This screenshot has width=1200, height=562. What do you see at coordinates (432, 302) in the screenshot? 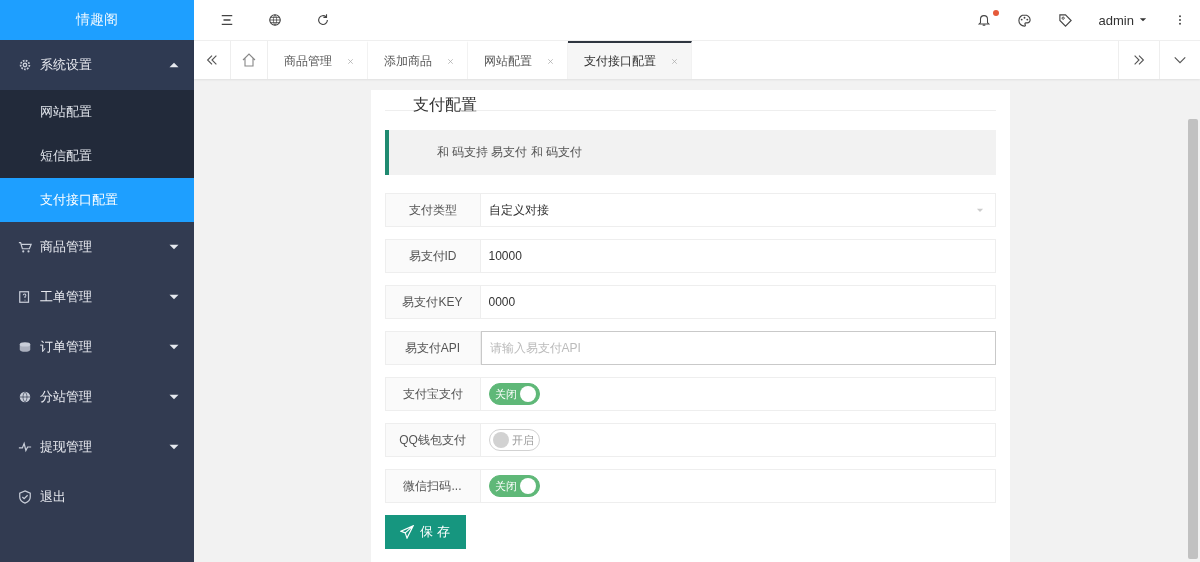
I see `field-label: 易支付KEY` at bounding box center [432, 302].